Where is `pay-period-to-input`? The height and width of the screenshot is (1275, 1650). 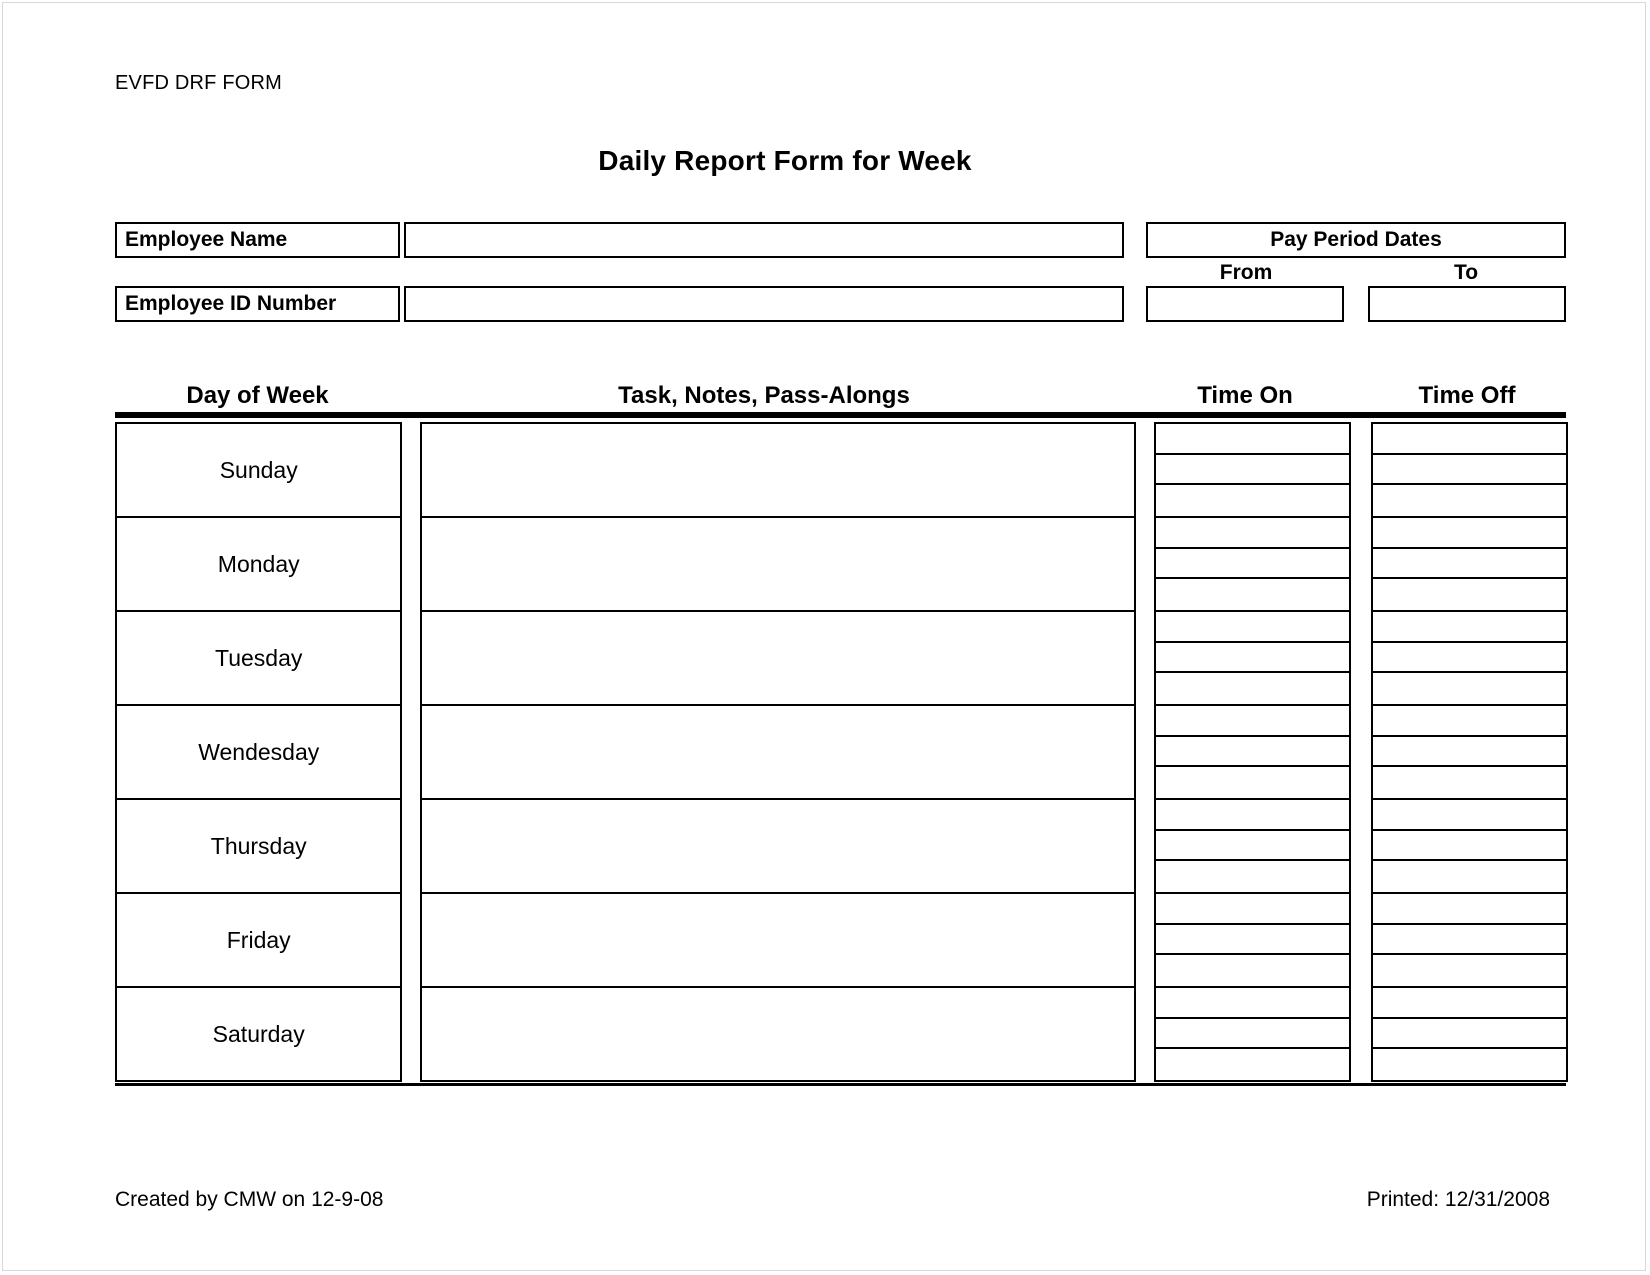 pay-period-to-input is located at coordinates (1467, 304).